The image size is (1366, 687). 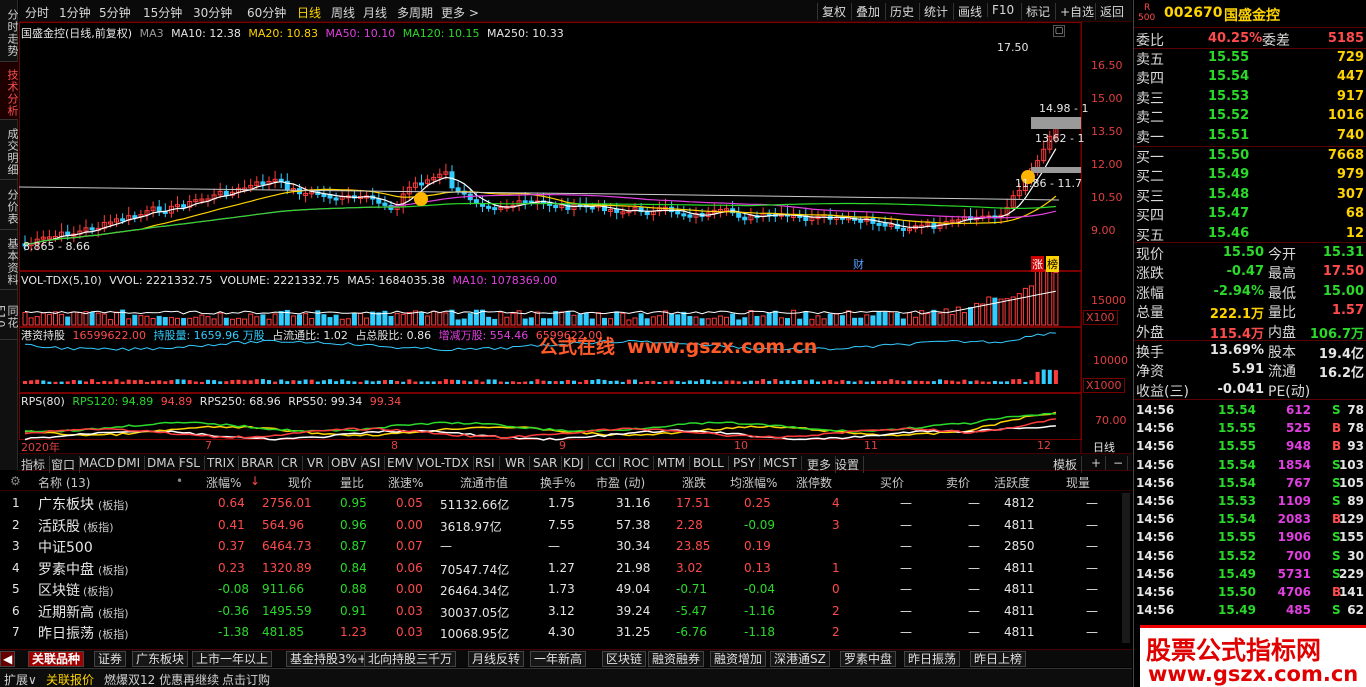 What do you see at coordinates (1228, 76) in the screenshot?
I see `asks-price: 15.54` at bounding box center [1228, 76].